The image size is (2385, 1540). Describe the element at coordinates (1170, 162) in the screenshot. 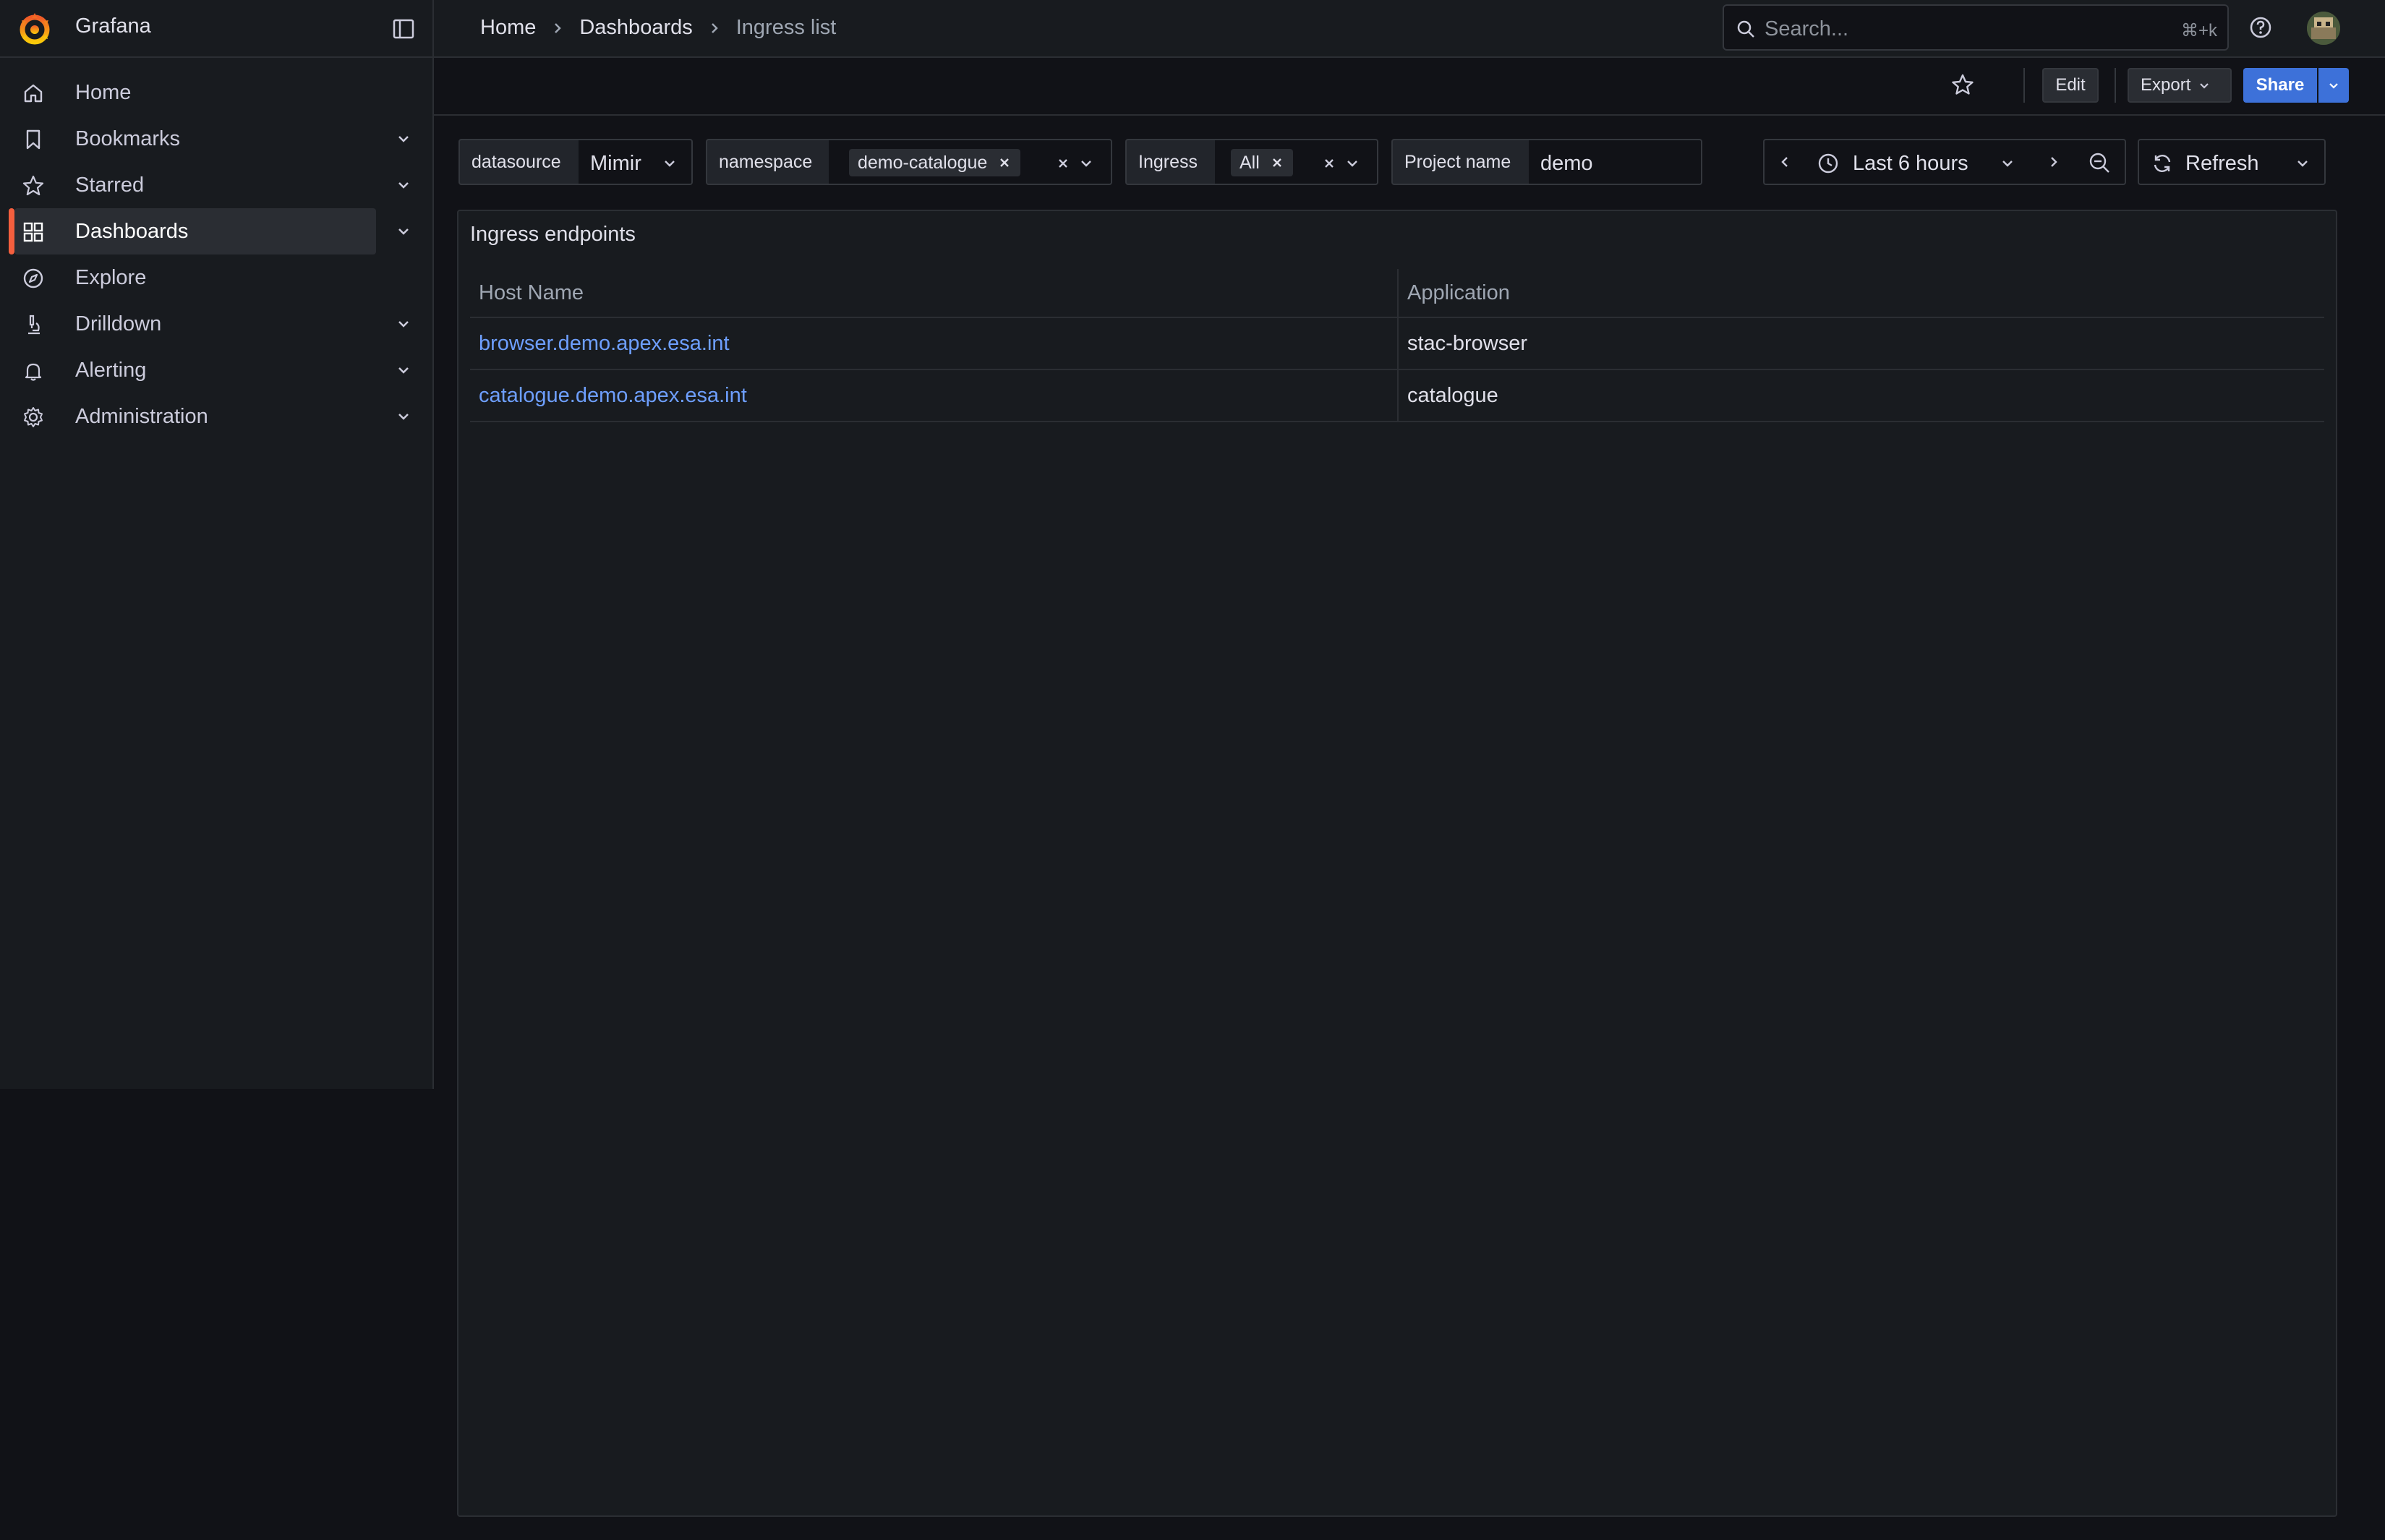

I see `variable-label-ingress: Ingress` at that location.